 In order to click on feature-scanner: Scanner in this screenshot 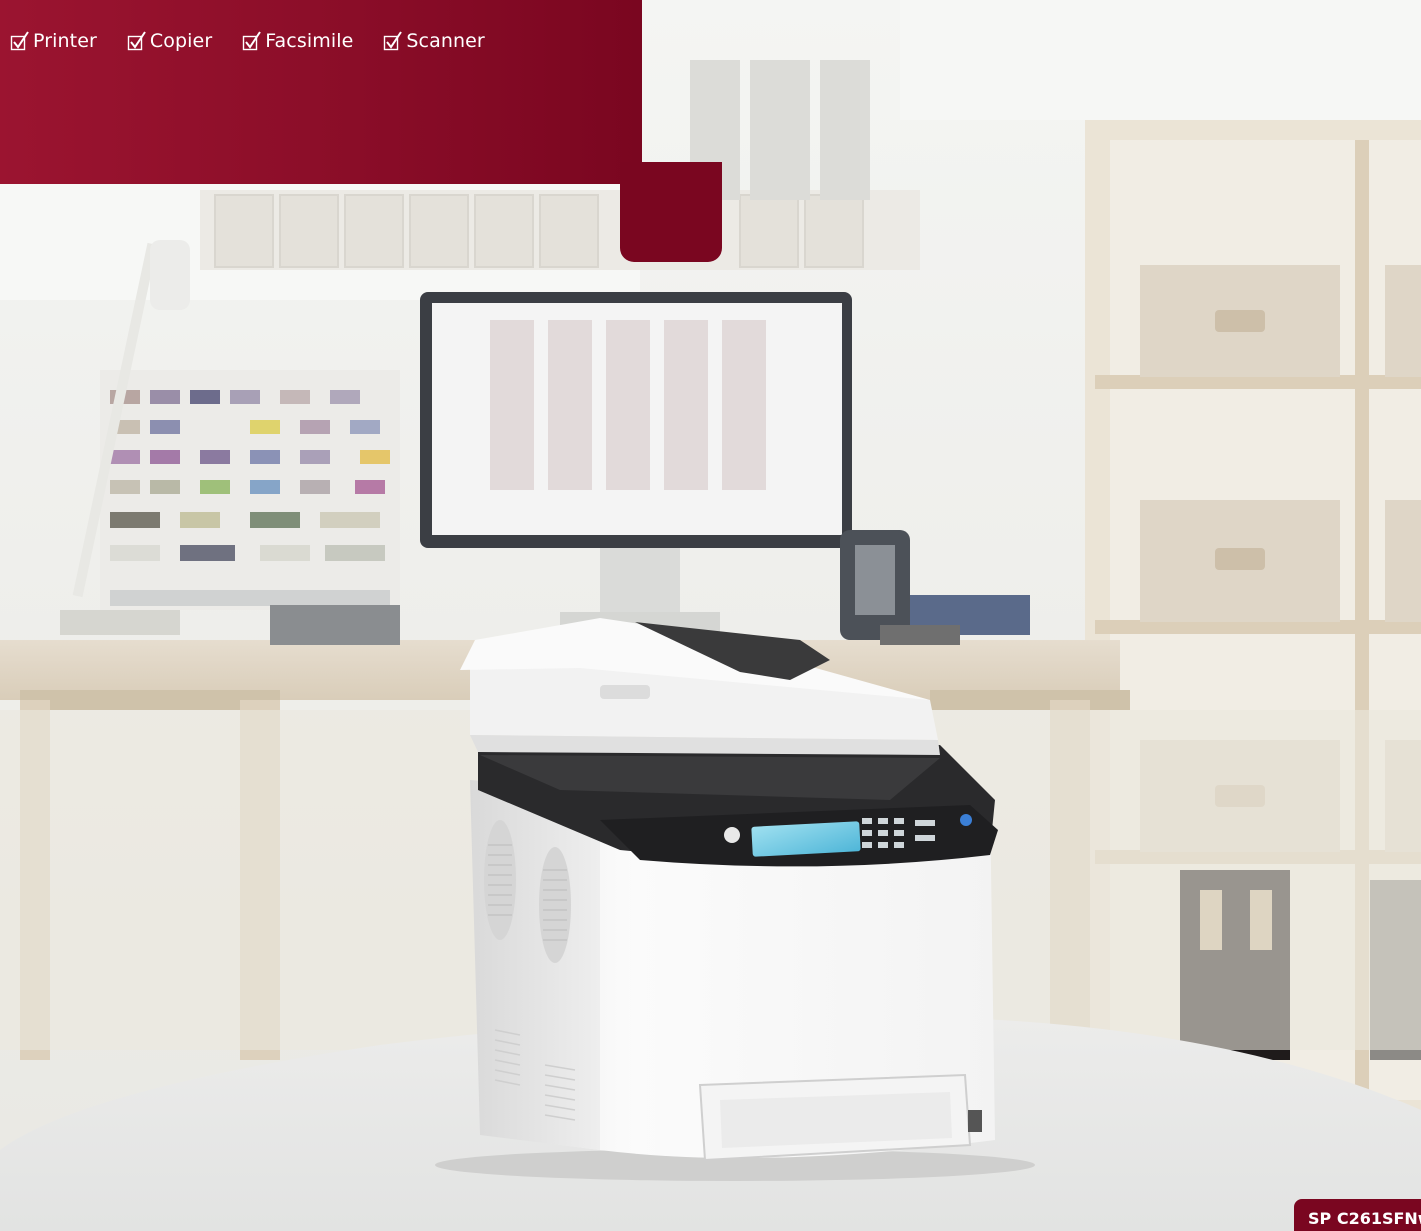, I will do `click(434, 41)`.